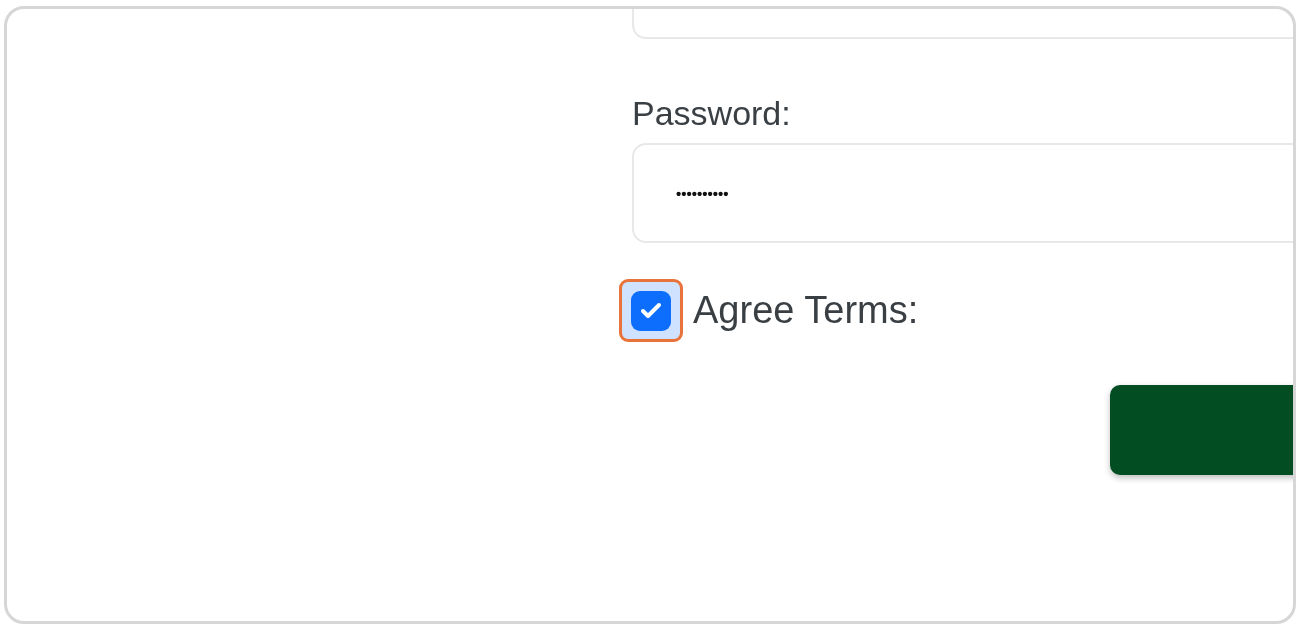 The image size is (1298, 626). I want to click on checkbox, so click(651, 310).